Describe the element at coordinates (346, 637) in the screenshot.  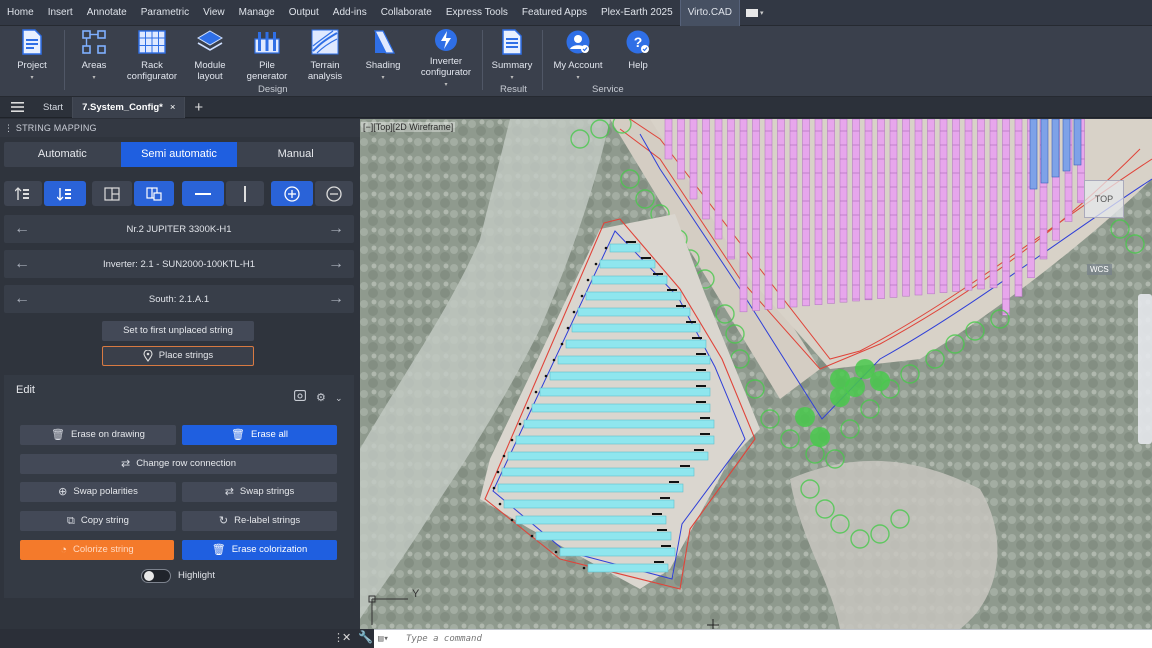
I see `close-icon: ✕` at that location.